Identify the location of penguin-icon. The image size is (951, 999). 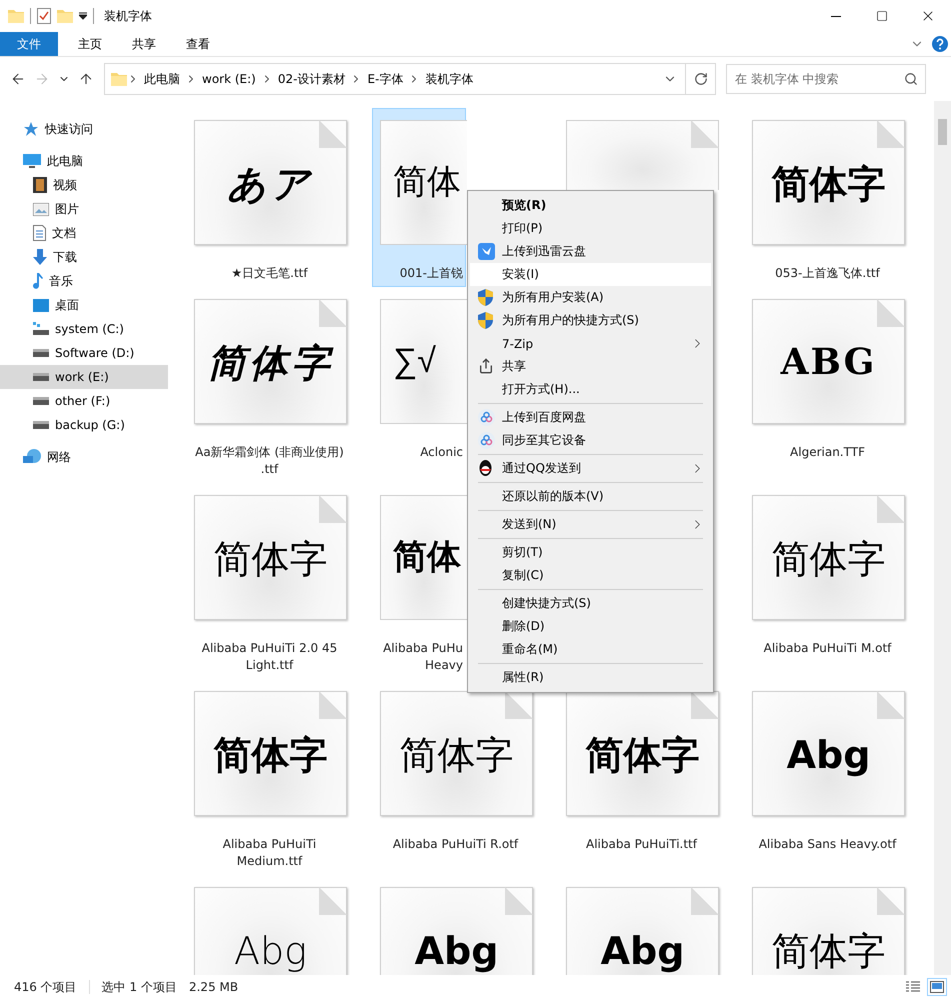
(485, 468).